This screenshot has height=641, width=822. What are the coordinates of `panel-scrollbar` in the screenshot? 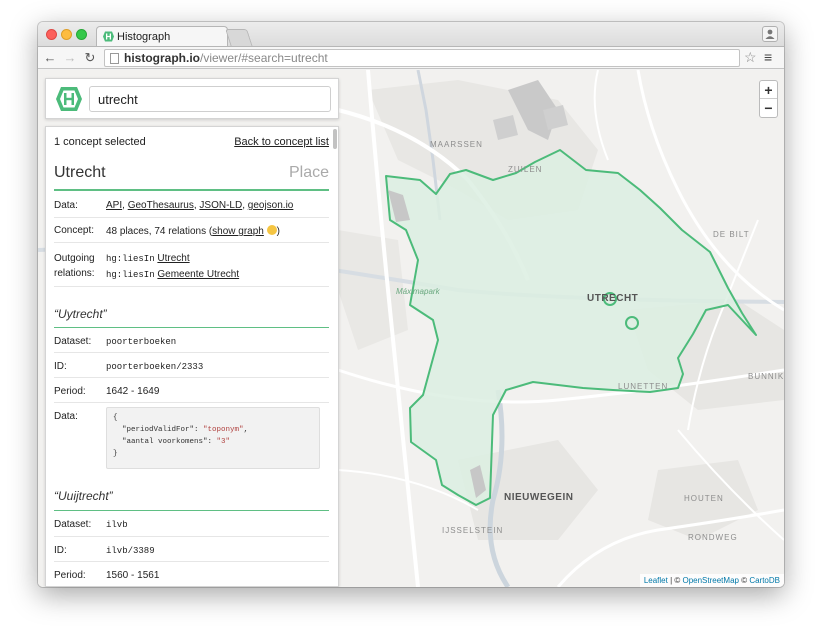 It's located at (335, 139).